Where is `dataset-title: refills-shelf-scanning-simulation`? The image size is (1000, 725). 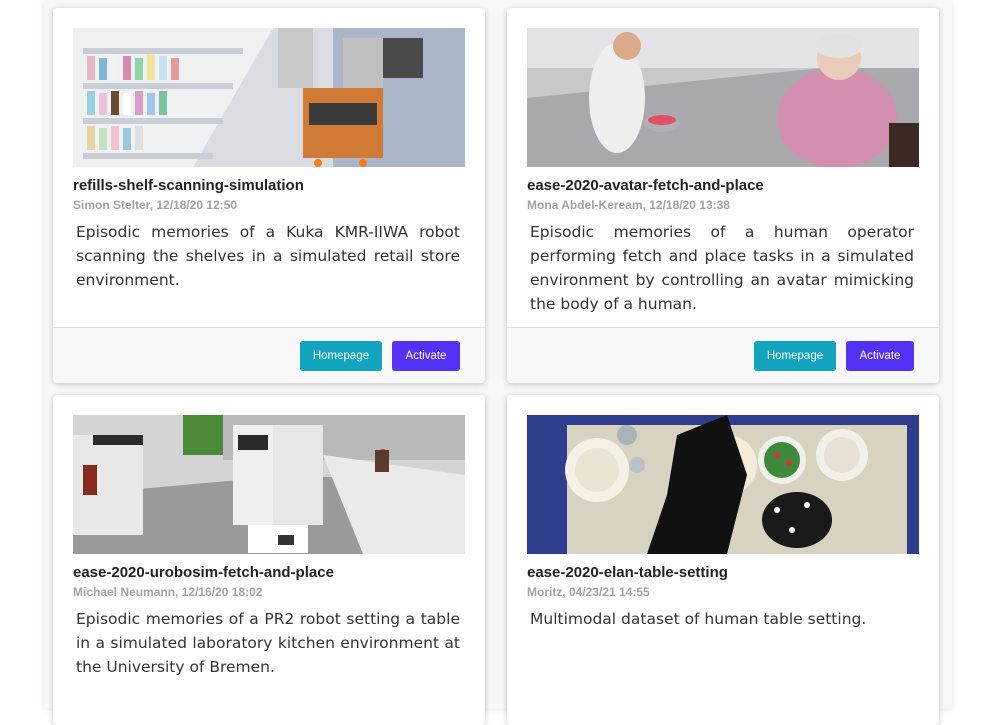 dataset-title: refills-shelf-scanning-simulation is located at coordinates (188, 185).